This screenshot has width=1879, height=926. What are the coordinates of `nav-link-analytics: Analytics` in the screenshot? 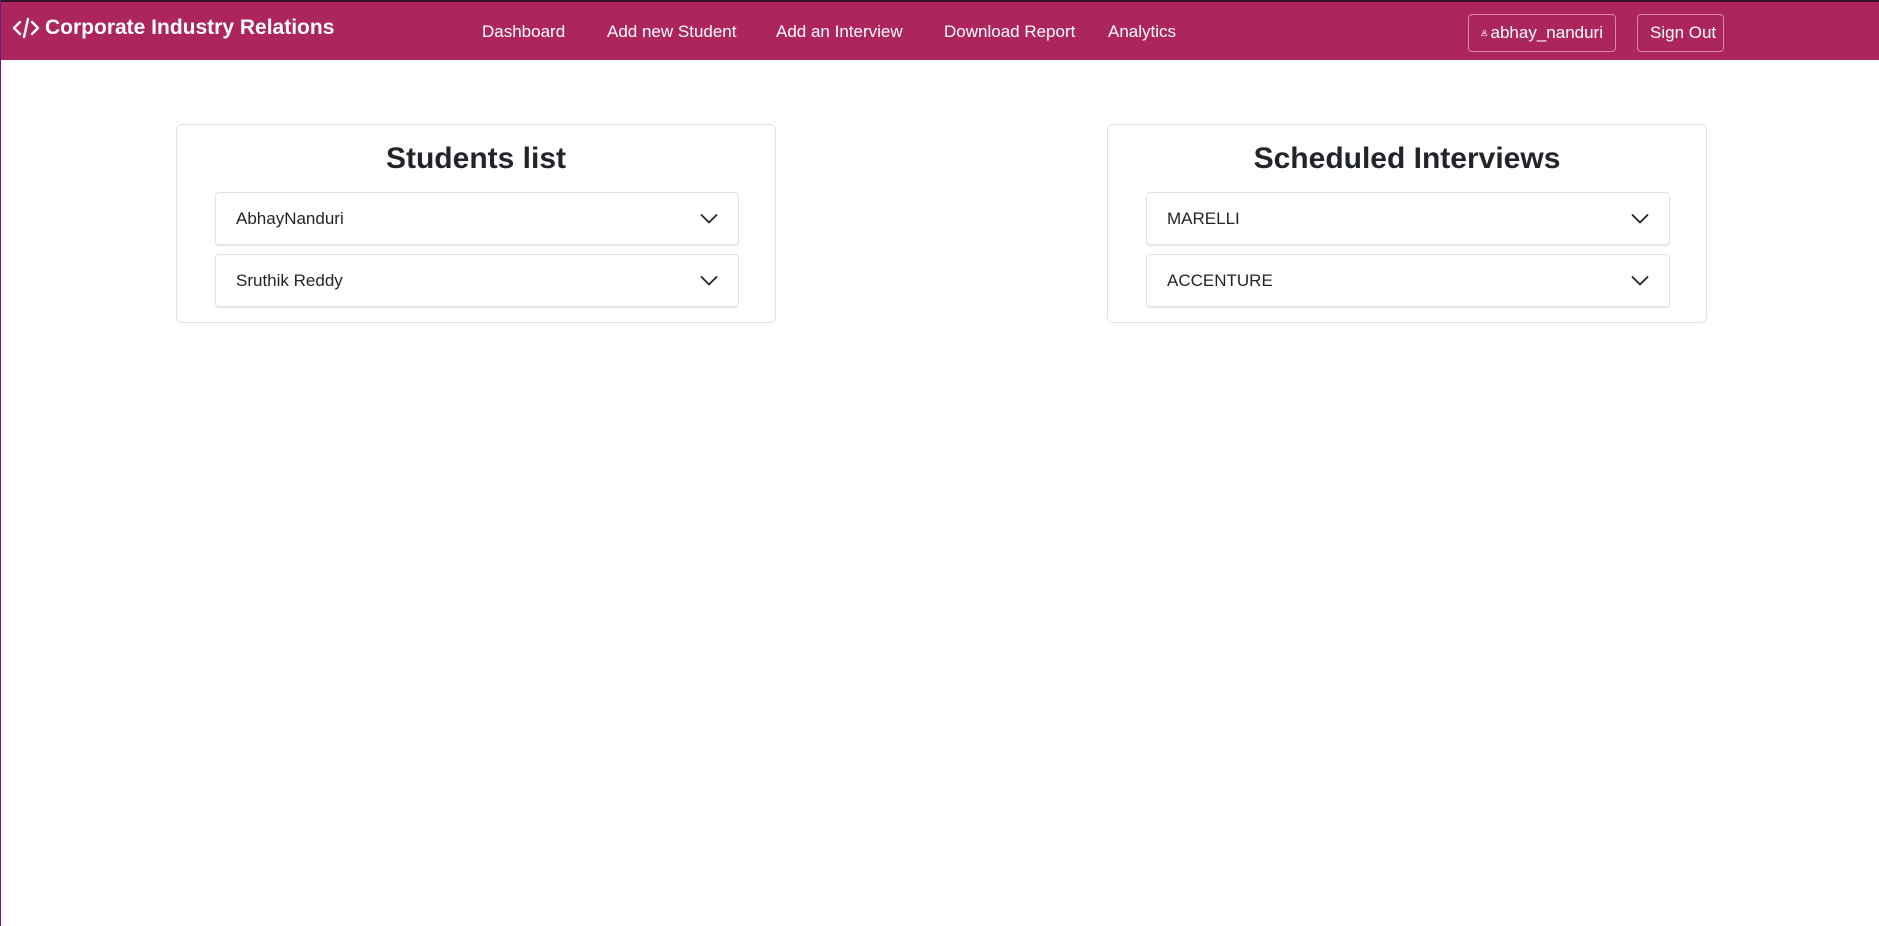 It's located at (1142, 32).